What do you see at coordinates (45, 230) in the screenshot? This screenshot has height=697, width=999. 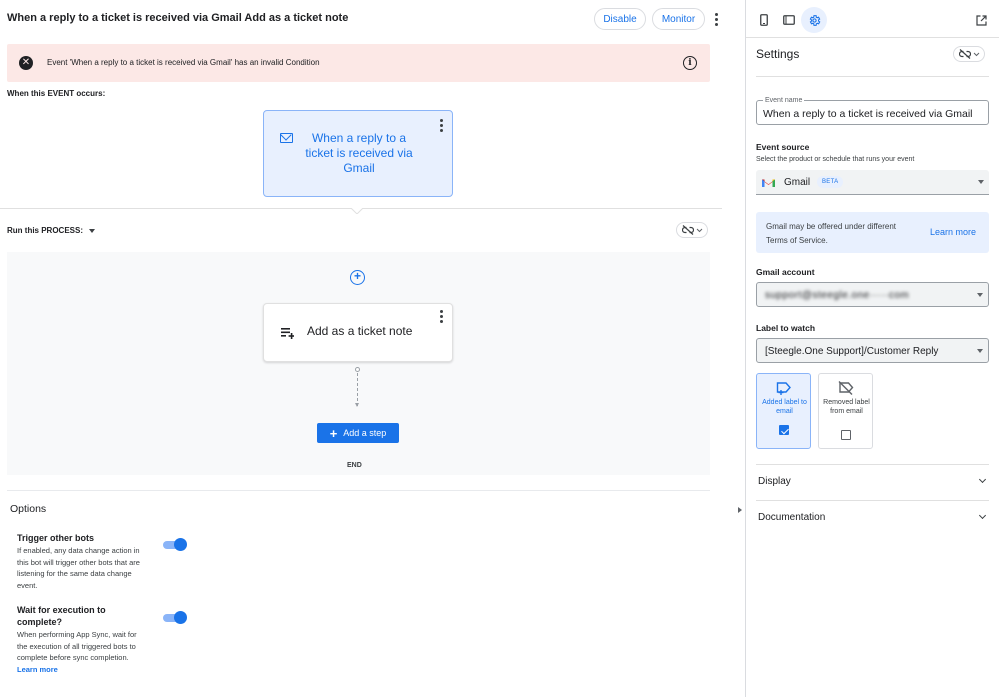 I see `process-label-text: Run this PROCESS:` at bounding box center [45, 230].